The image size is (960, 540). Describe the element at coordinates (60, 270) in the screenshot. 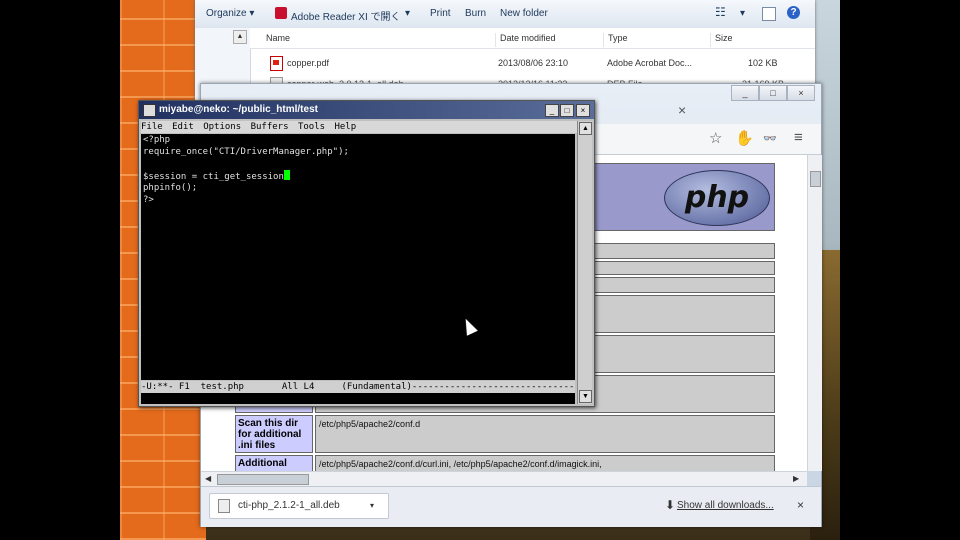

I see `letterbox-left` at that location.